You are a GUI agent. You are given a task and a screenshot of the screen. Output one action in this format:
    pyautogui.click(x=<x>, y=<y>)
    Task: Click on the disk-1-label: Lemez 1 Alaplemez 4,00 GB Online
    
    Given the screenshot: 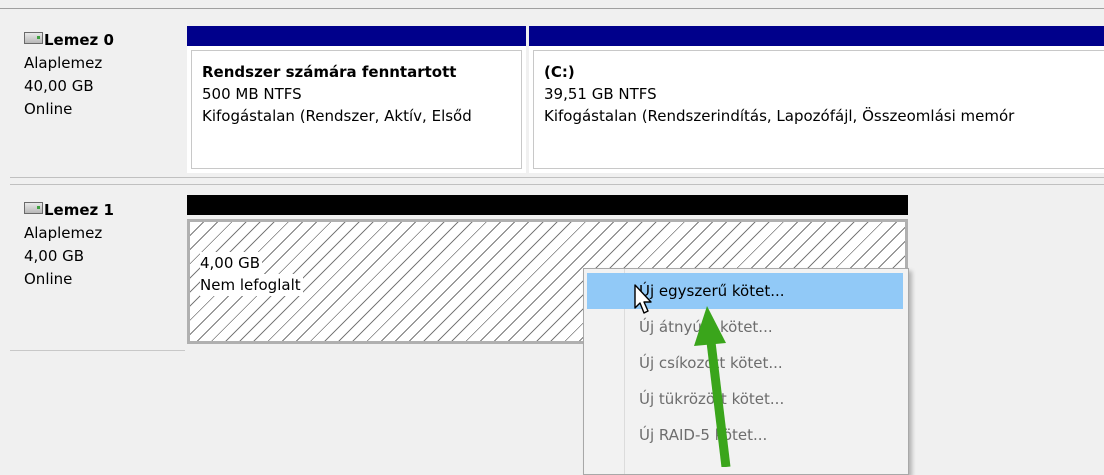 What is the action you would take?
    pyautogui.click(x=97, y=269)
    